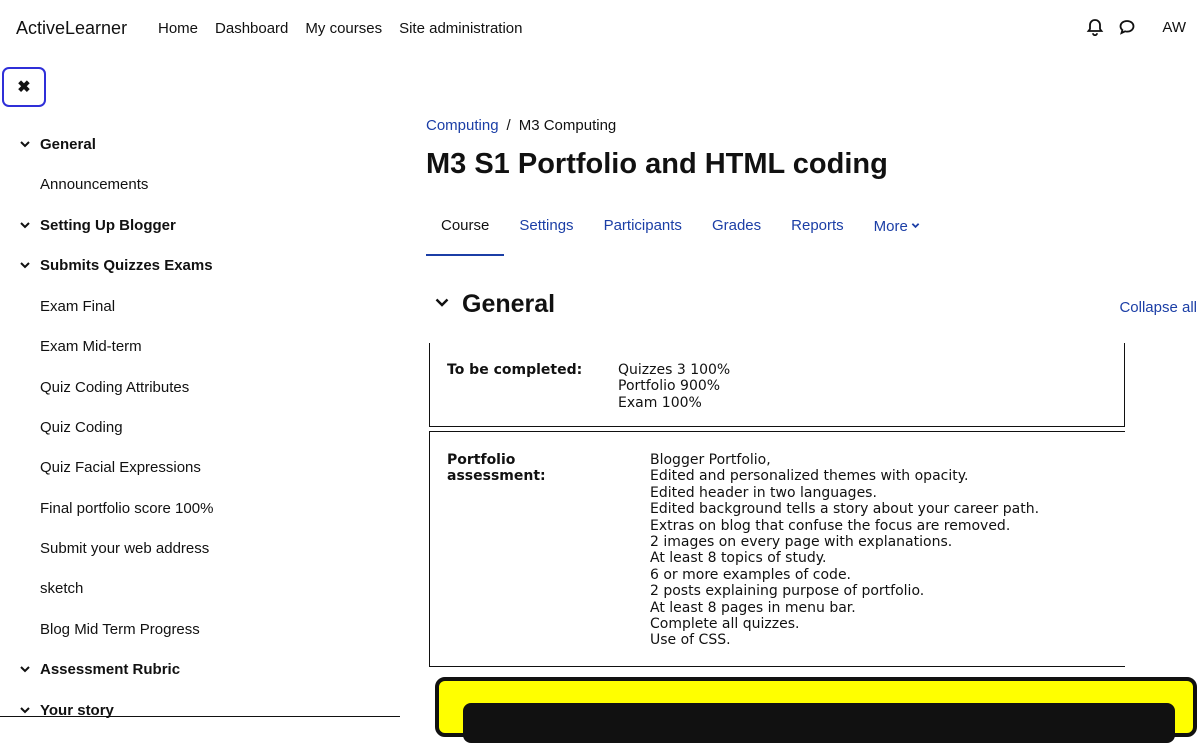  What do you see at coordinates (462, 125) in the screenshot?
I see `breadcrumb-computing: Computing` at bounding box center [462, 125].